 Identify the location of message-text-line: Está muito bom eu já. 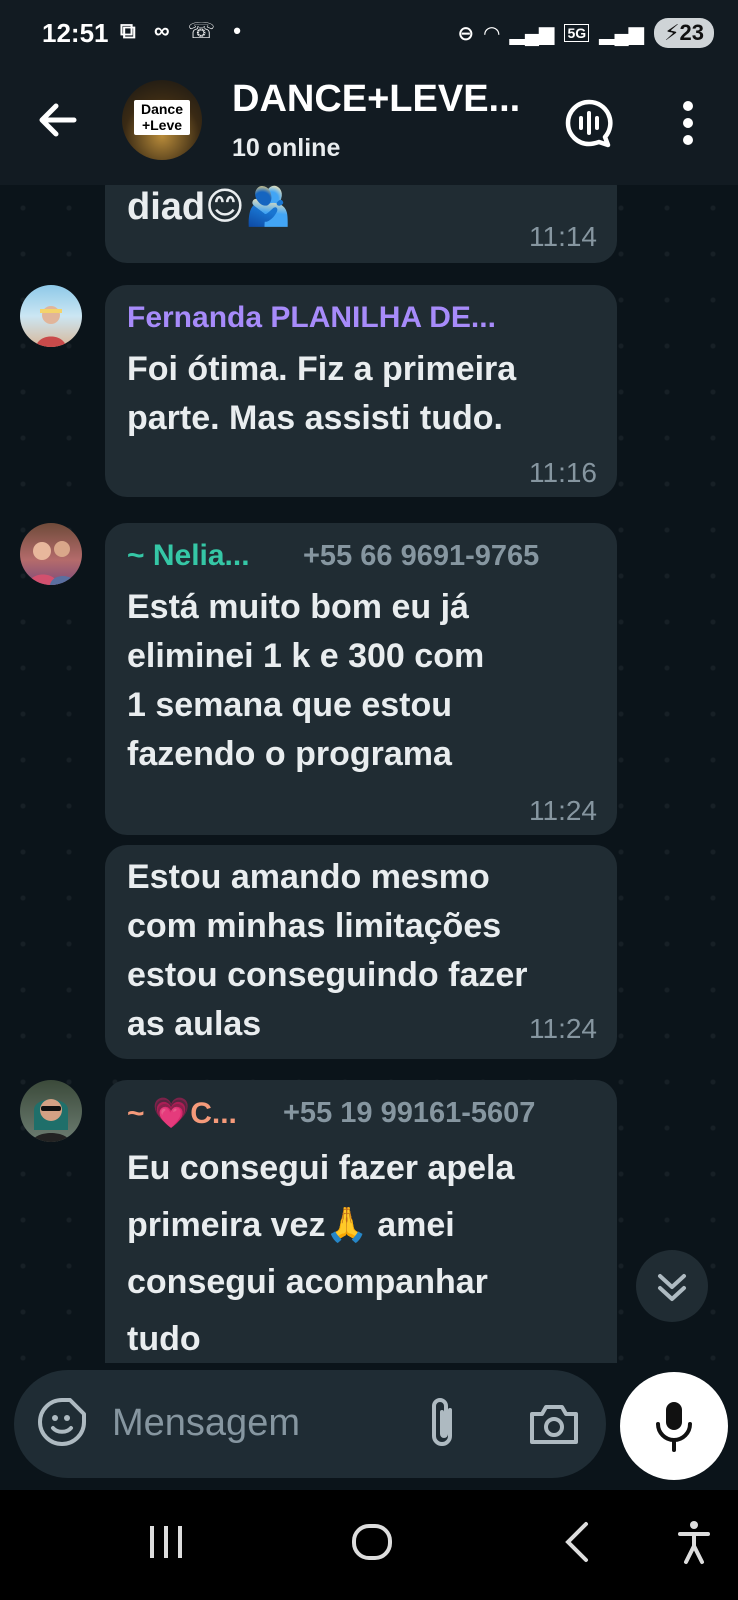
(298, 607).